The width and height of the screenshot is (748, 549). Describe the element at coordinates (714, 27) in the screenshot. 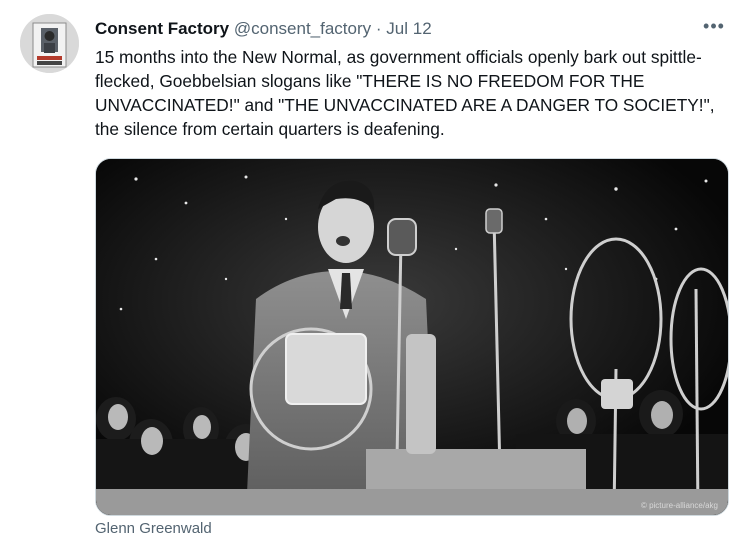

I see `more-options-icon: •••` at that location.